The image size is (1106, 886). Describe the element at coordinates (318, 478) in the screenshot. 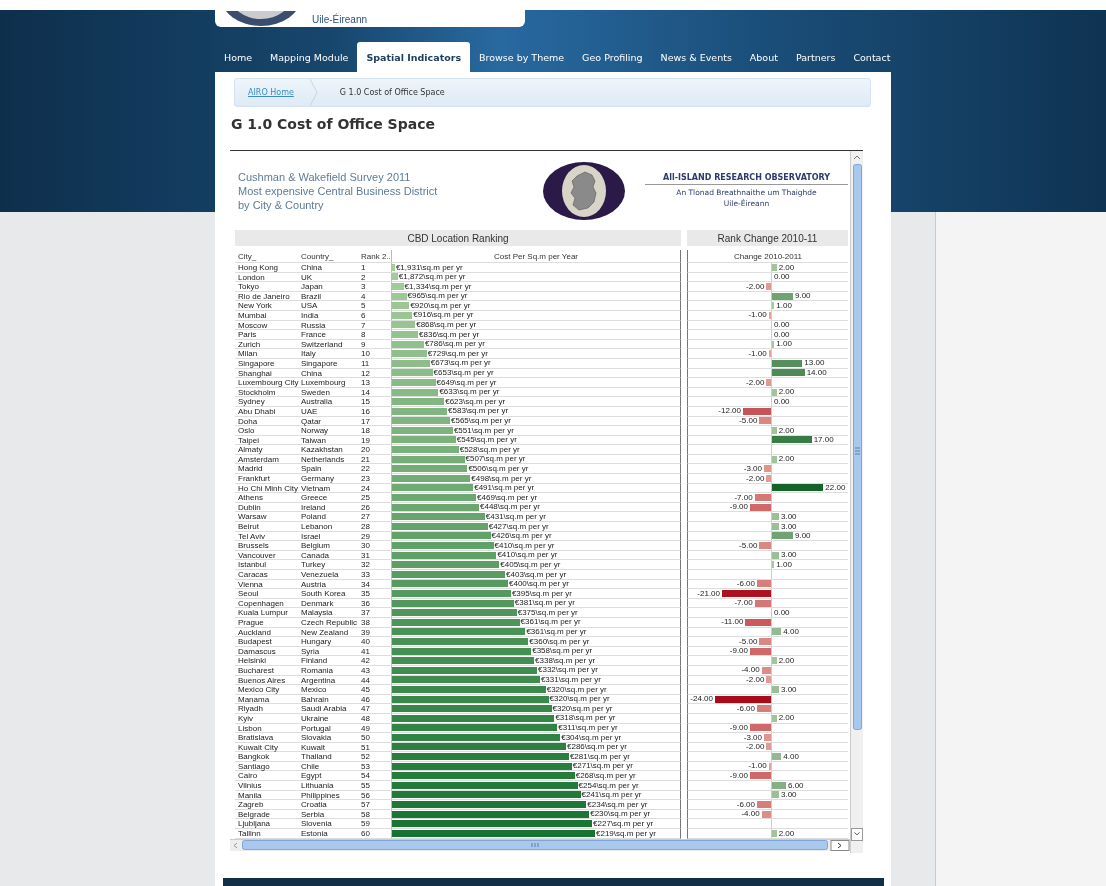

I see `country-cell-text: Germany` at that location.